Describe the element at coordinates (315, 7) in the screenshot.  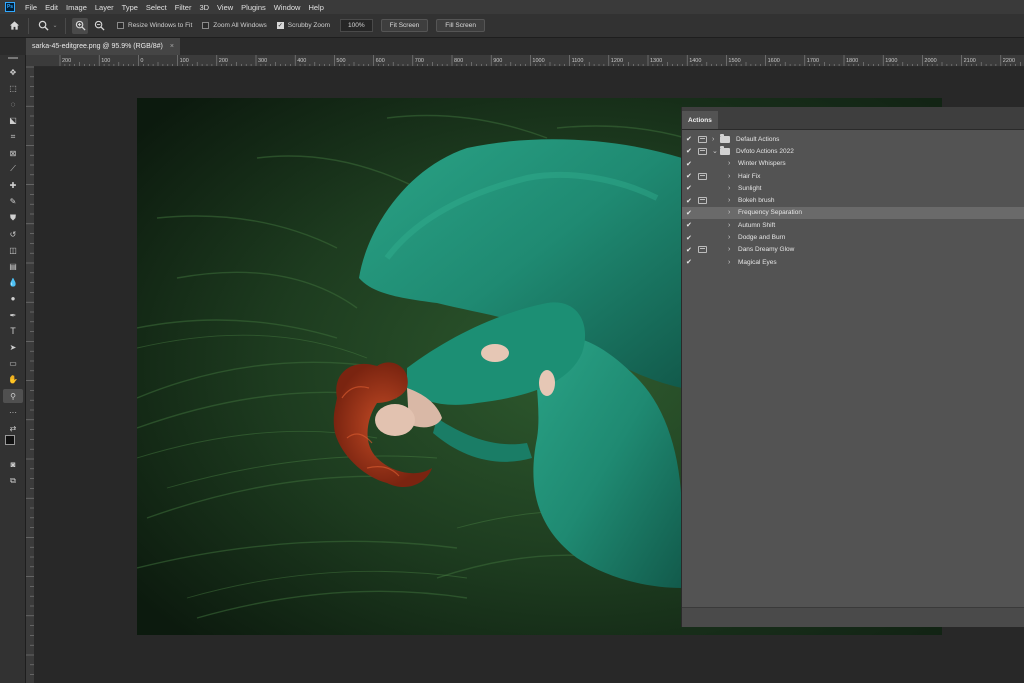
I see `menu-help: Help` at that location.